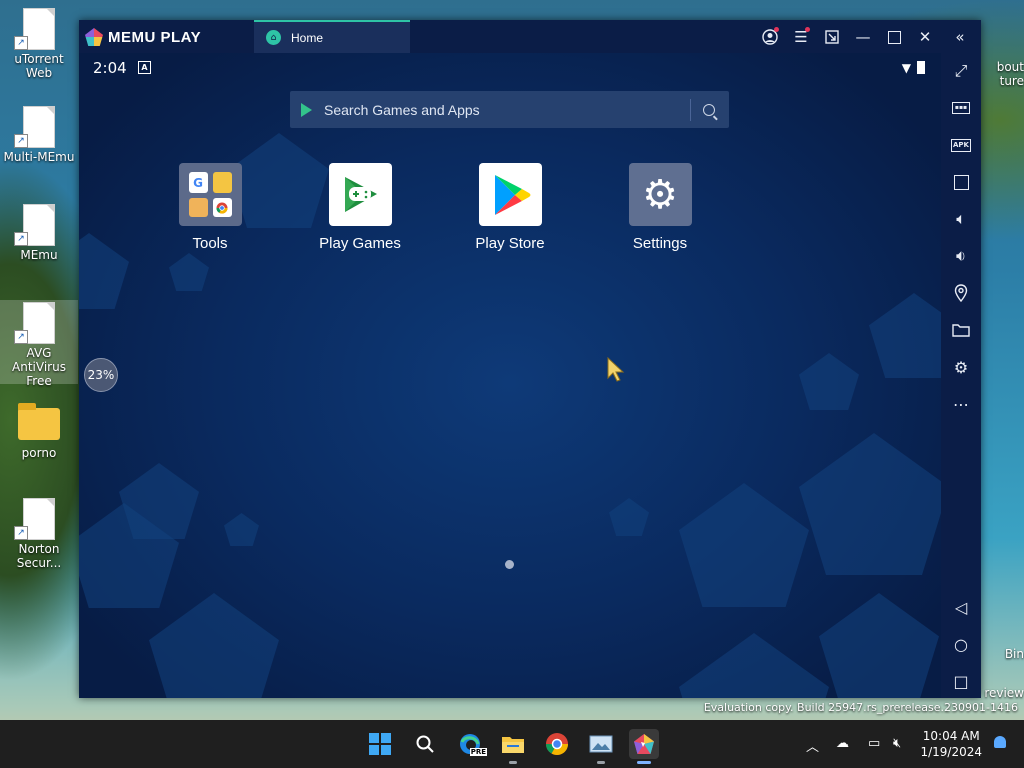  What do you see at coordinates (39, 135) in the screenshot?
I see `desktop-icon-multi-memu: ↗ Multi-MEmu` at bounding box center [39, 135].